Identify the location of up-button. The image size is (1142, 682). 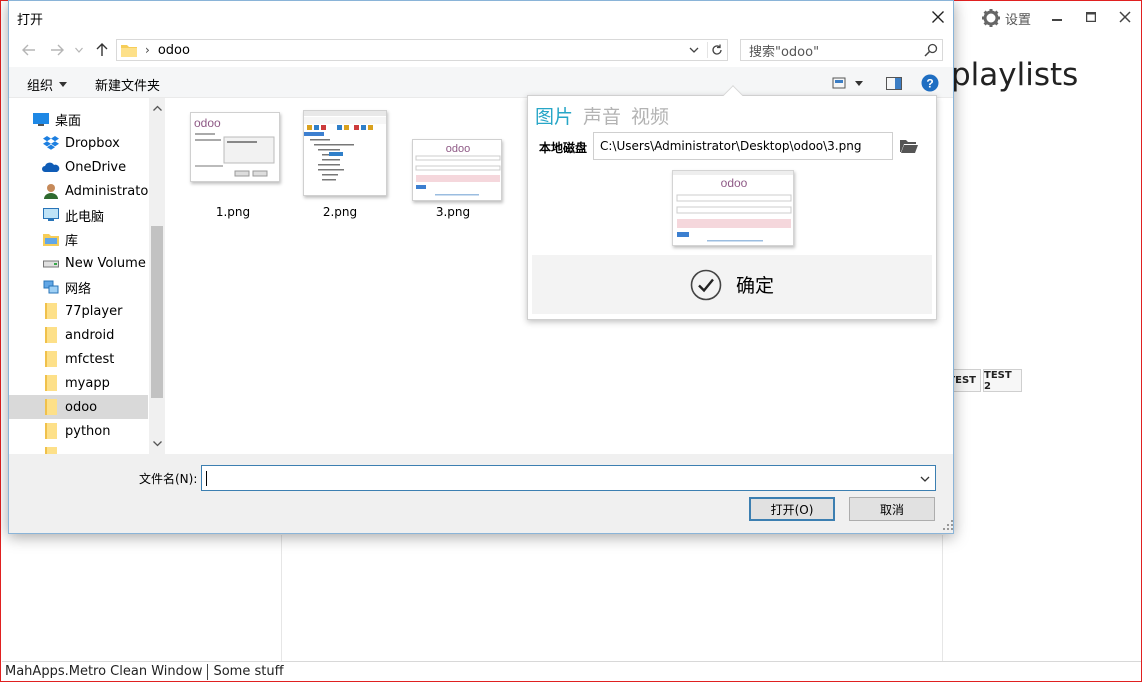
(102, 50).